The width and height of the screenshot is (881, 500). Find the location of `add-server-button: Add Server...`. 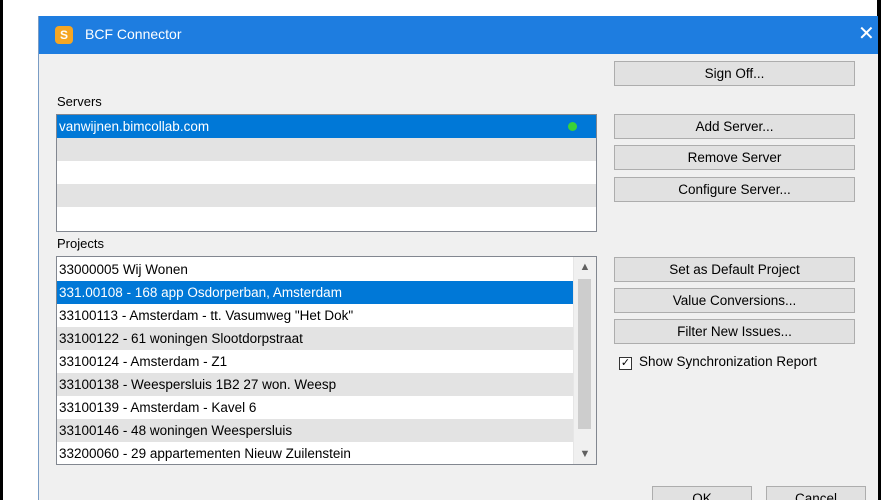

add-server-button: Add Server... is located at coordinates (734, 126).